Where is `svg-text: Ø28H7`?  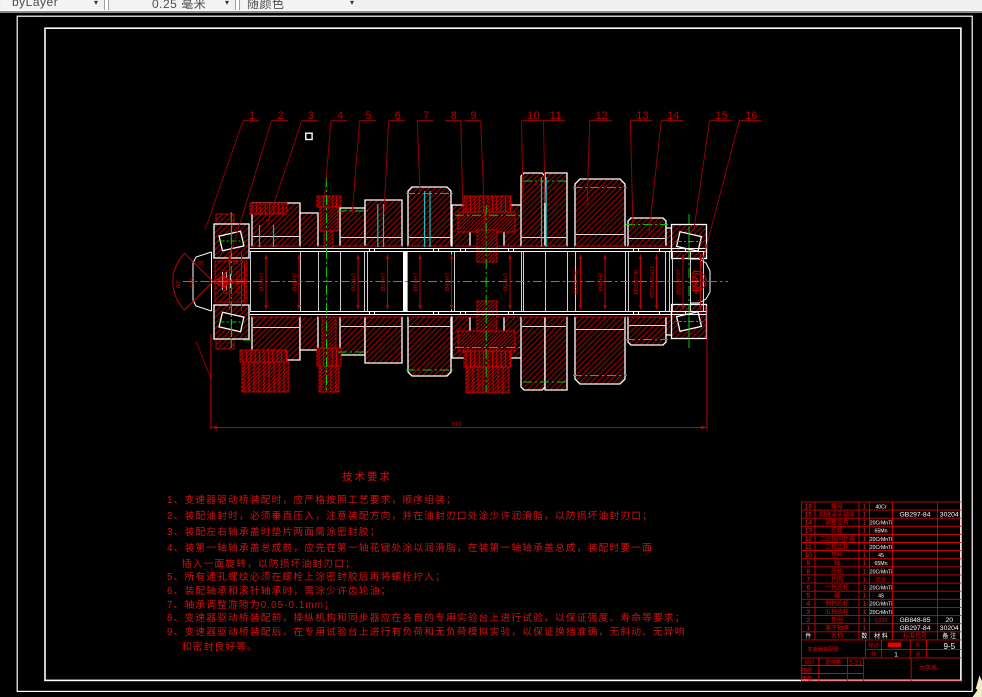 svg-text: Ø28H7 is located at coordinates (384, 282).